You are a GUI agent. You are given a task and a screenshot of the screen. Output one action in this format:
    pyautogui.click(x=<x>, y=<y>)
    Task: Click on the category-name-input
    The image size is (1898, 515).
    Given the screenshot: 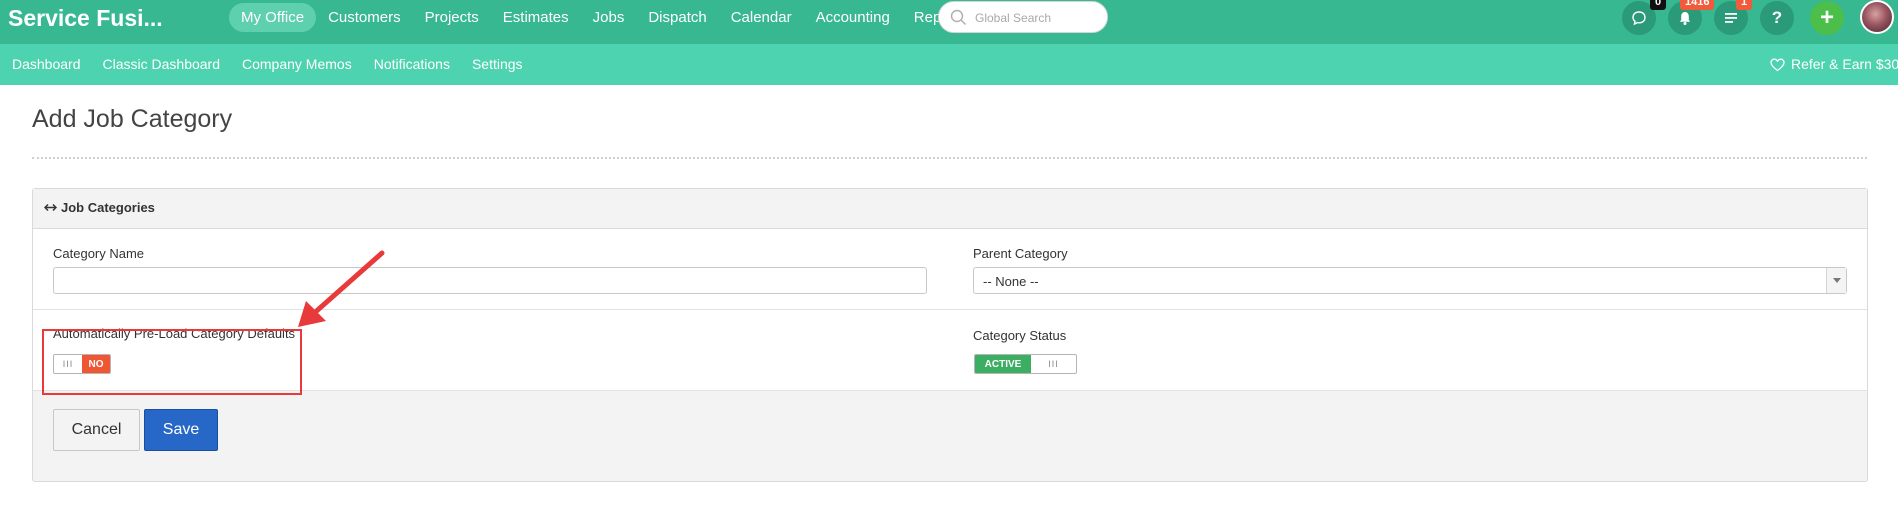 What is the action you would take?
    pyautogui.click(x=490, y=280)
    